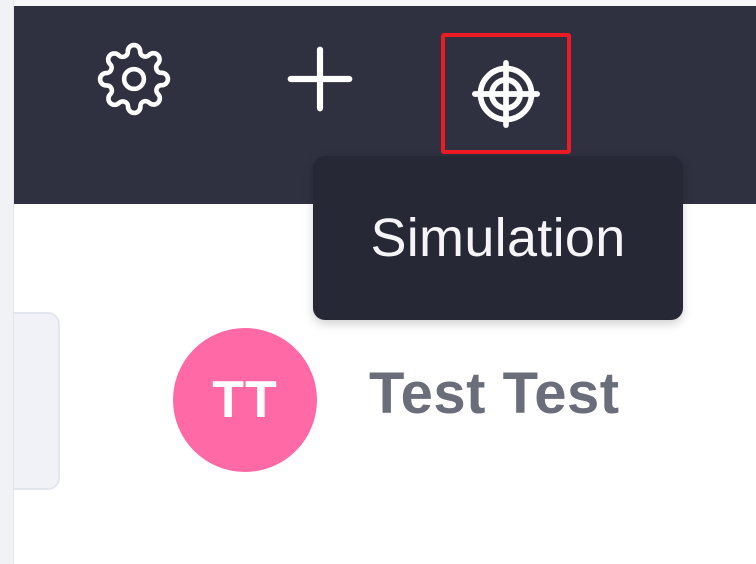  I want to click on settings-button, so click(134, 79).